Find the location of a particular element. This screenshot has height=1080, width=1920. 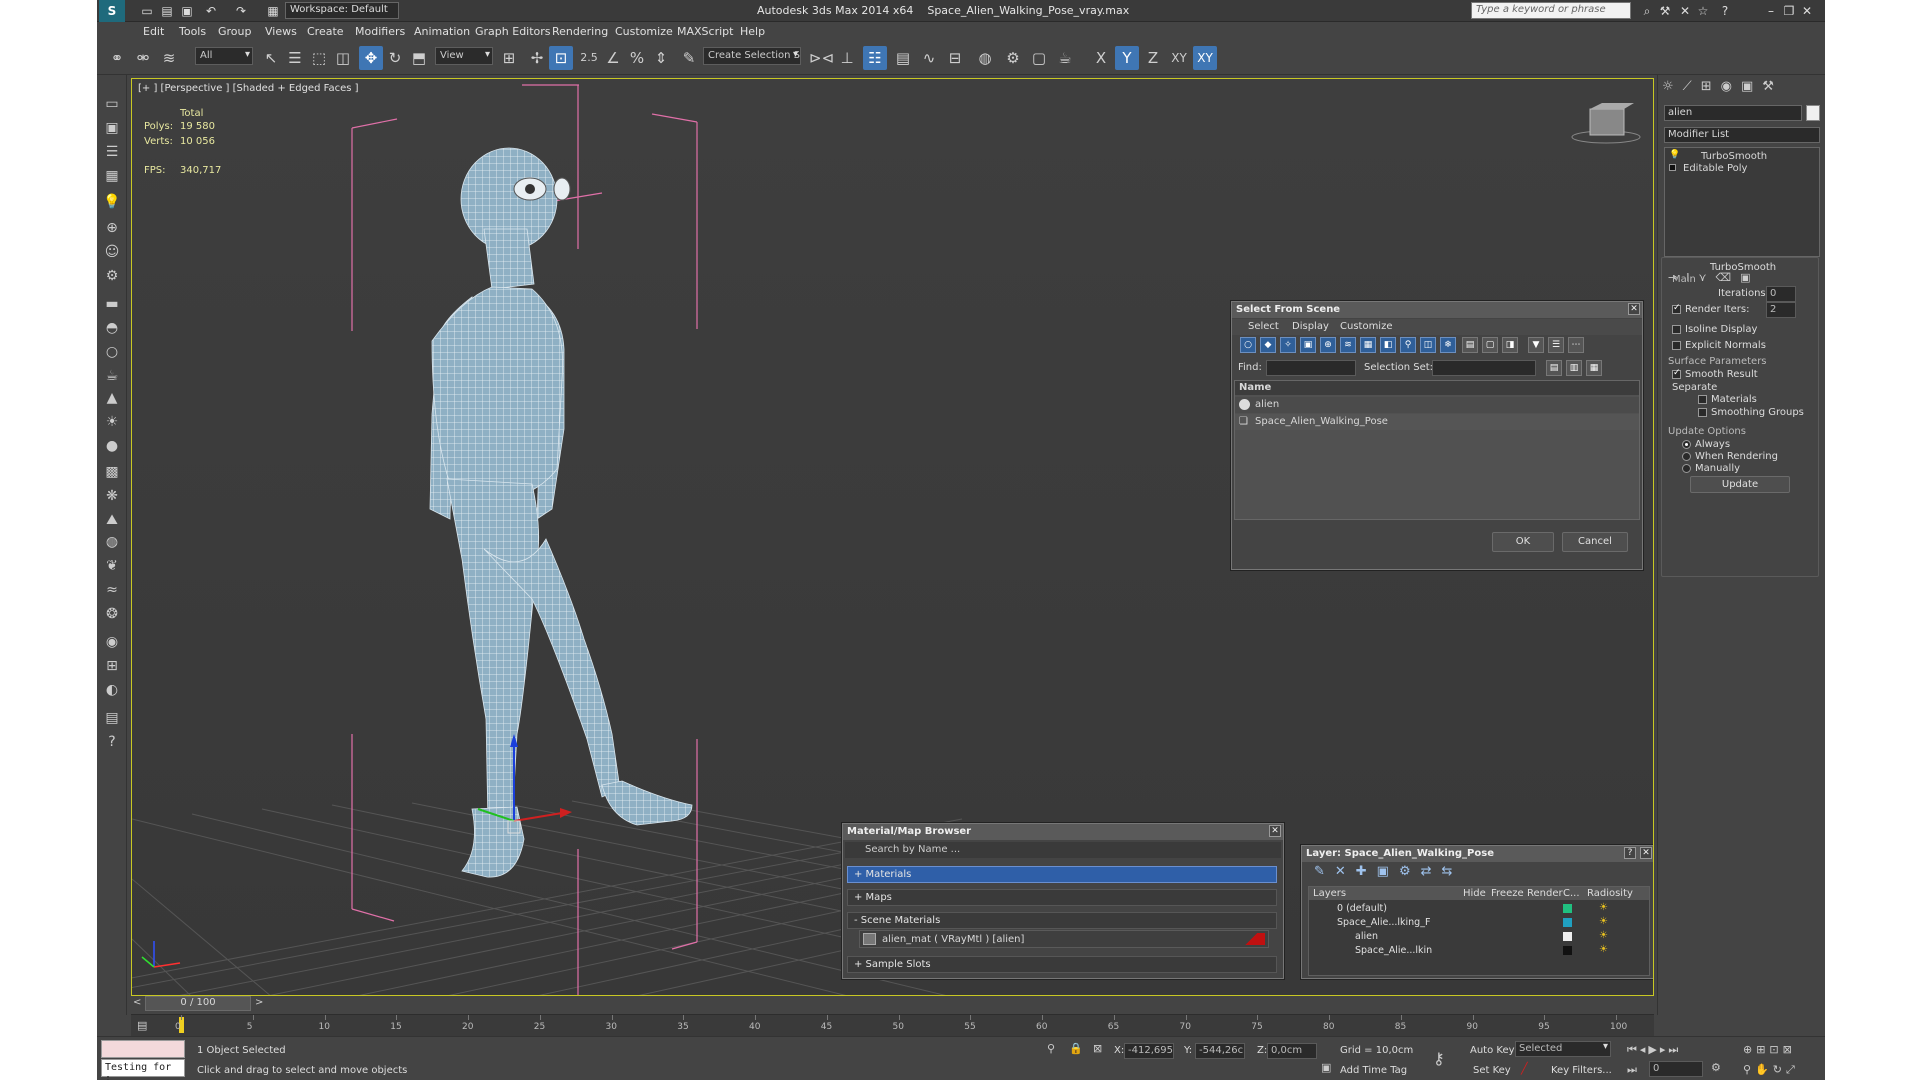

window-crossing-icon: ◫ is located at coordinates (343, 58).